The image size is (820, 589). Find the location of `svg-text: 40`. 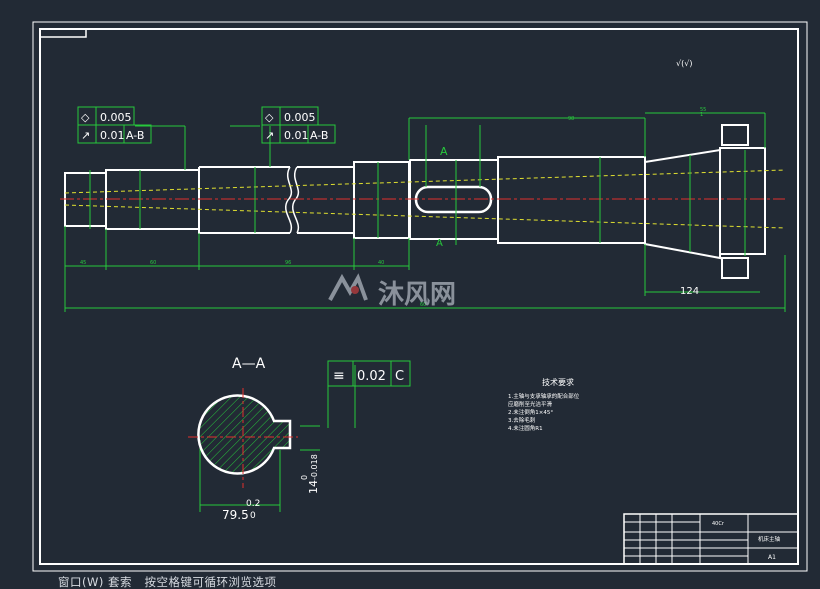

svg-text: 40 is located at coordinates (381, 263).